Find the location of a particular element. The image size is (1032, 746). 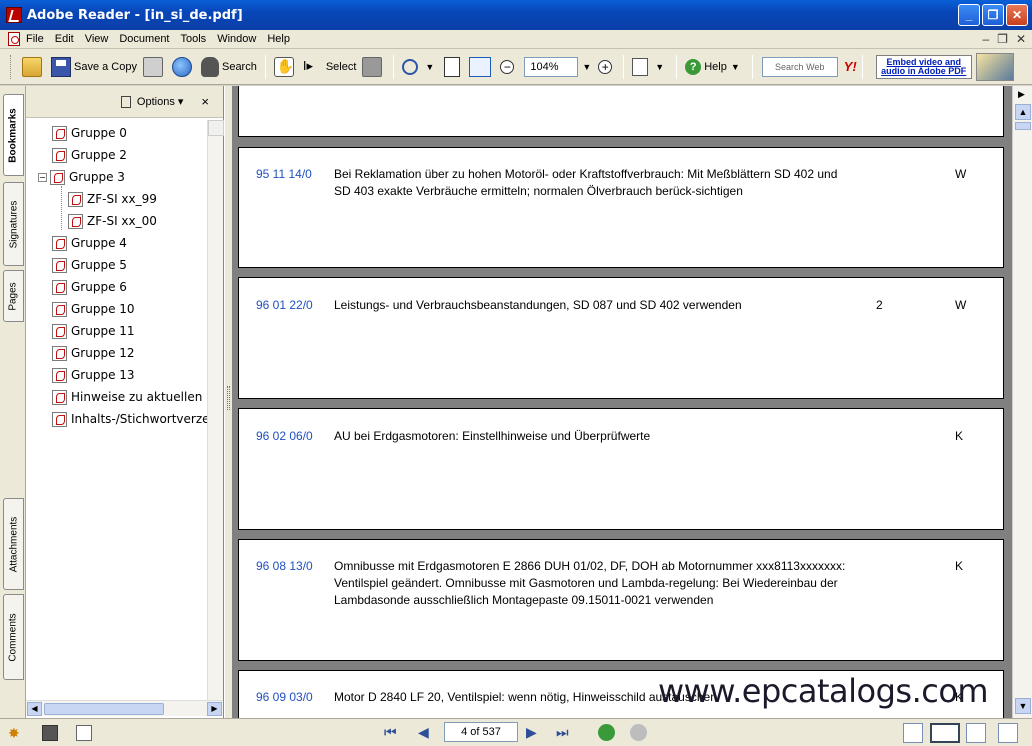

print-button is located at coordinates (154, 67).